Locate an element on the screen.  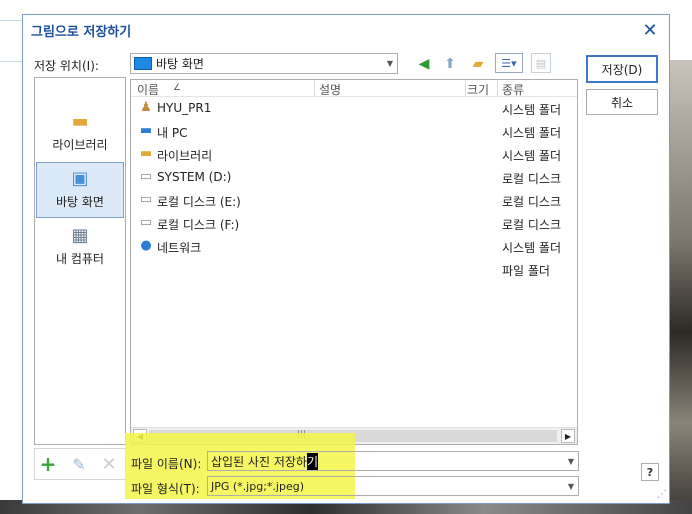
list-item: ▭ 로컬 디스크 (E:) 로컬 디스크 is located at coordinates (354, 200).